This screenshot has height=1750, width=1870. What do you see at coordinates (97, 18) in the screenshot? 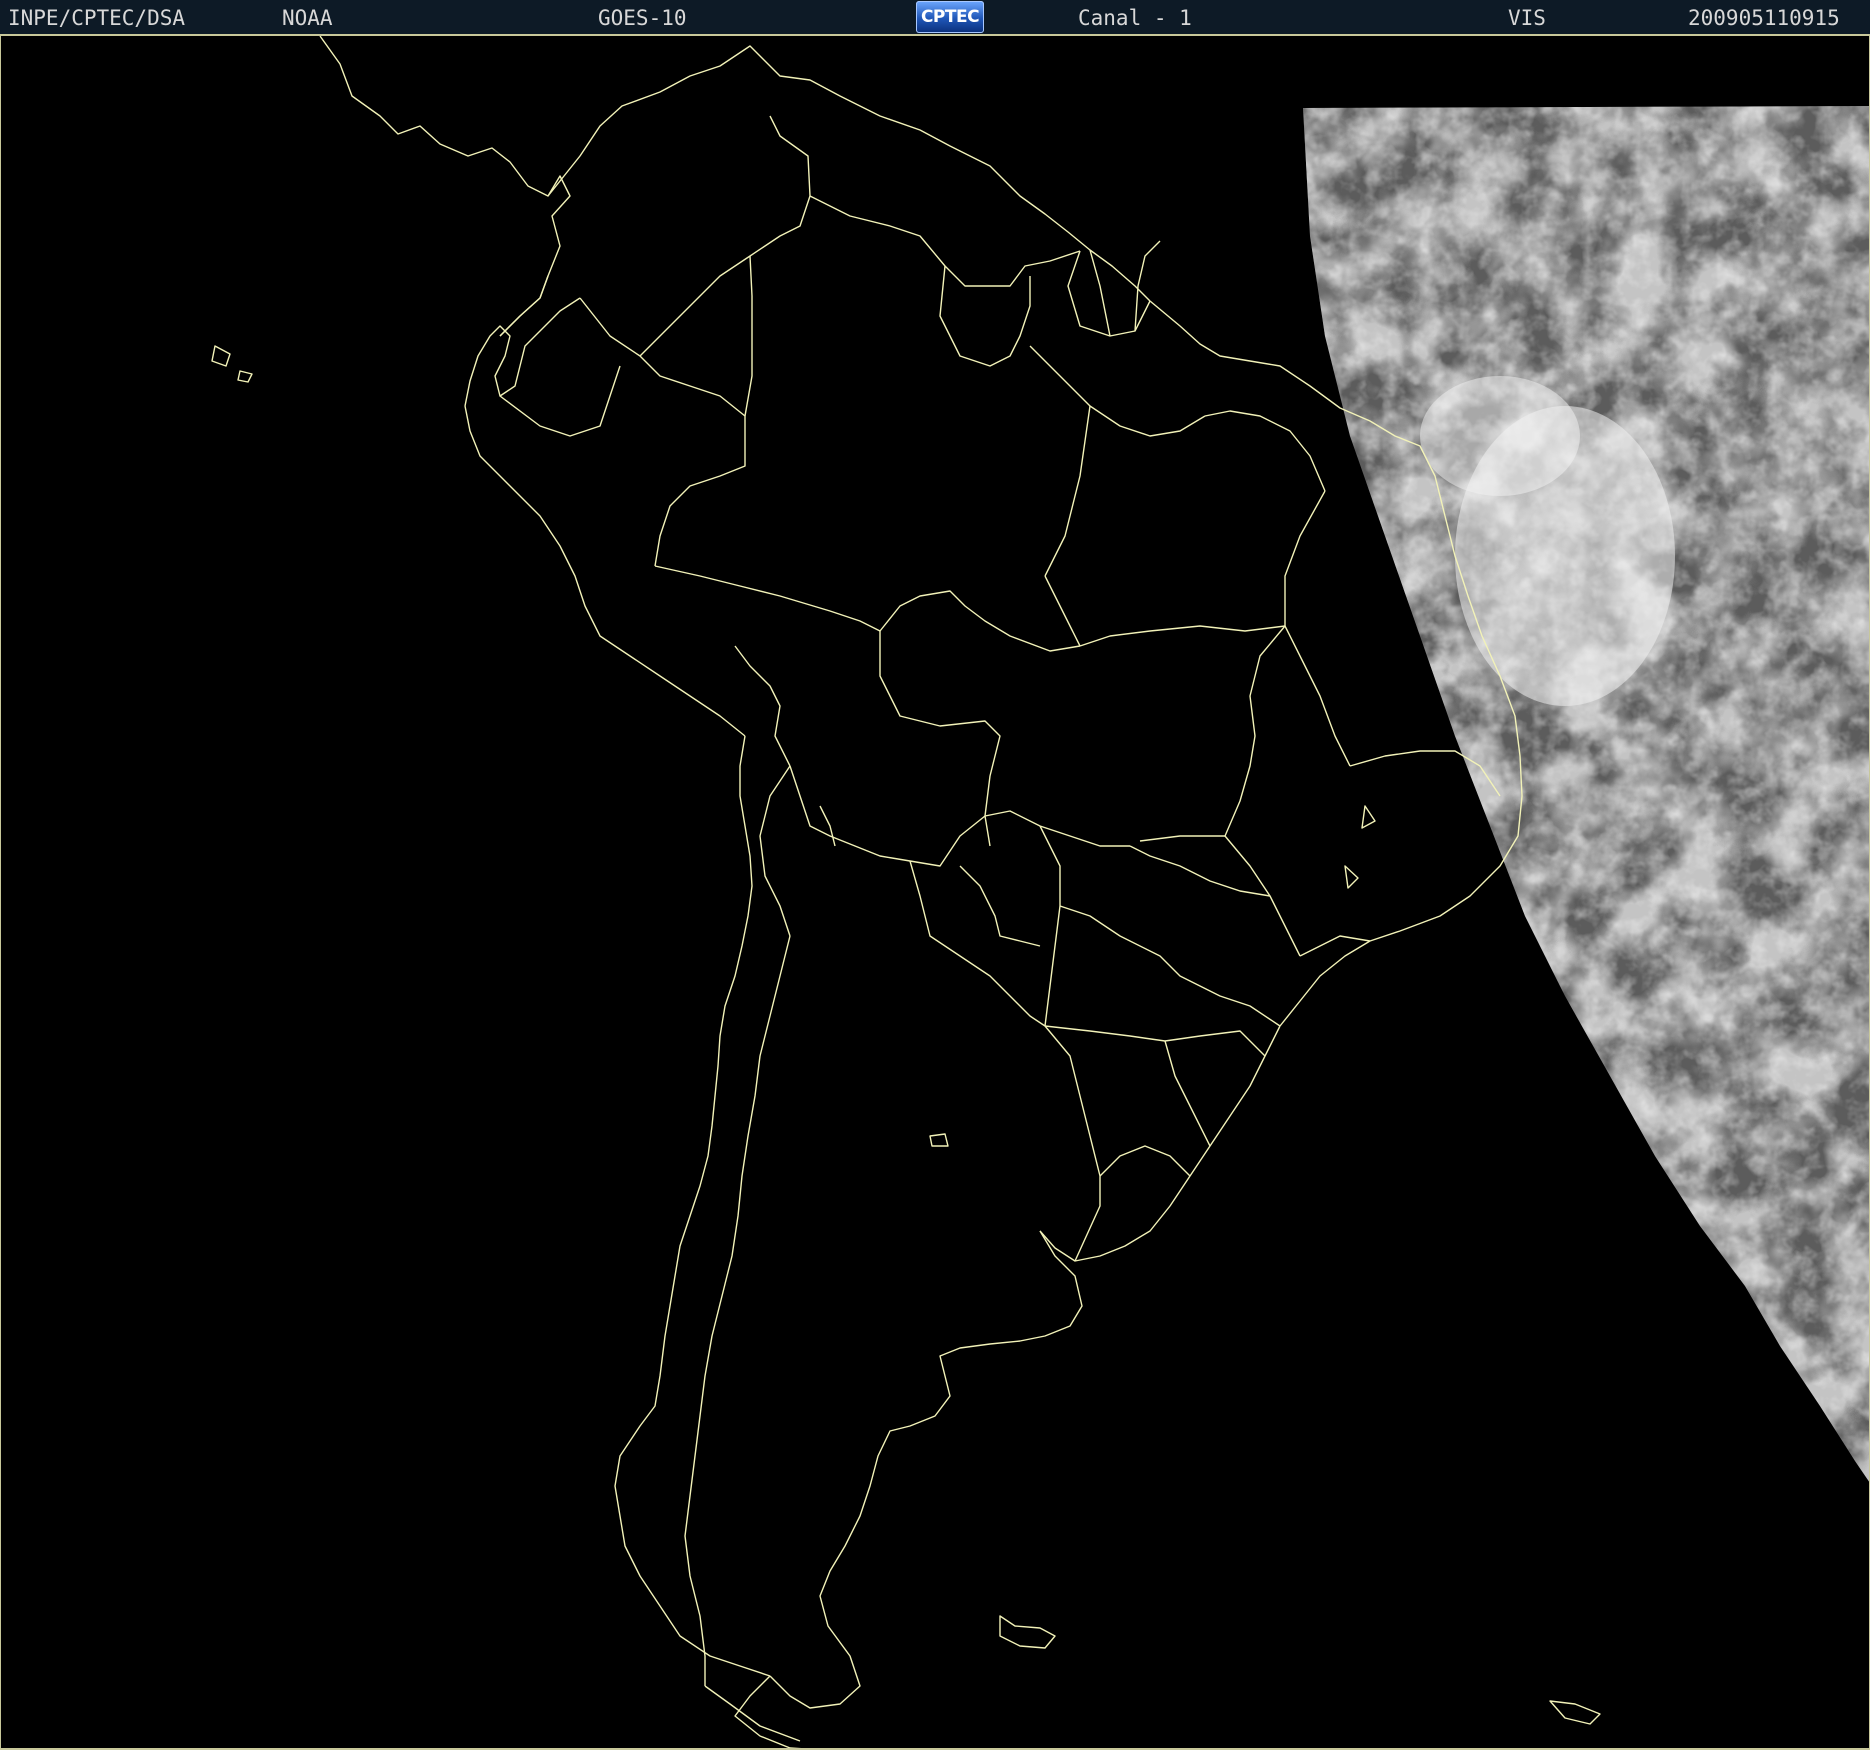
I see `agency-label: INPE/CPTEC/DSA` at bounding box center [97, 18].